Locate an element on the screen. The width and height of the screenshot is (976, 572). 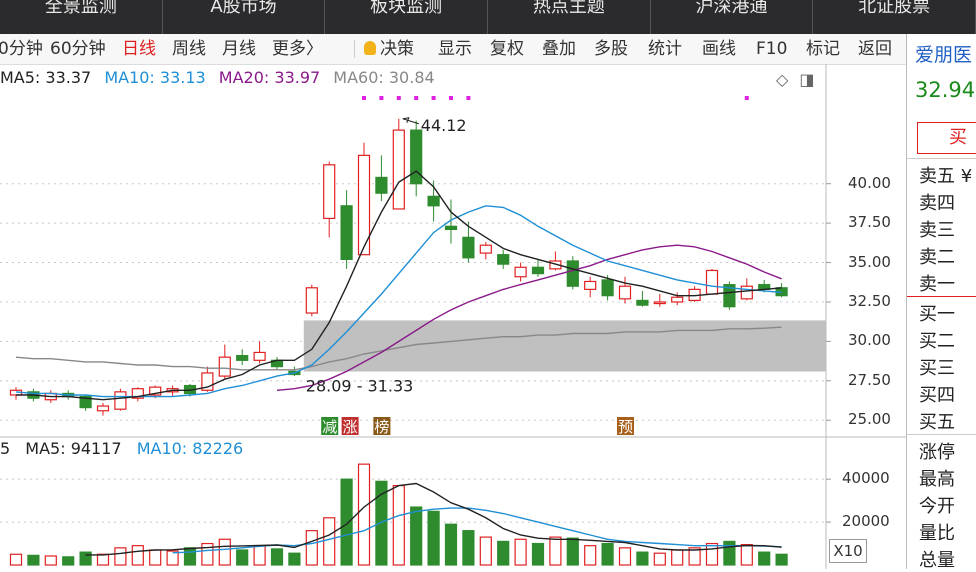
vol-ma10-label: MA10: 82226 is located at coordinates (190, 448).